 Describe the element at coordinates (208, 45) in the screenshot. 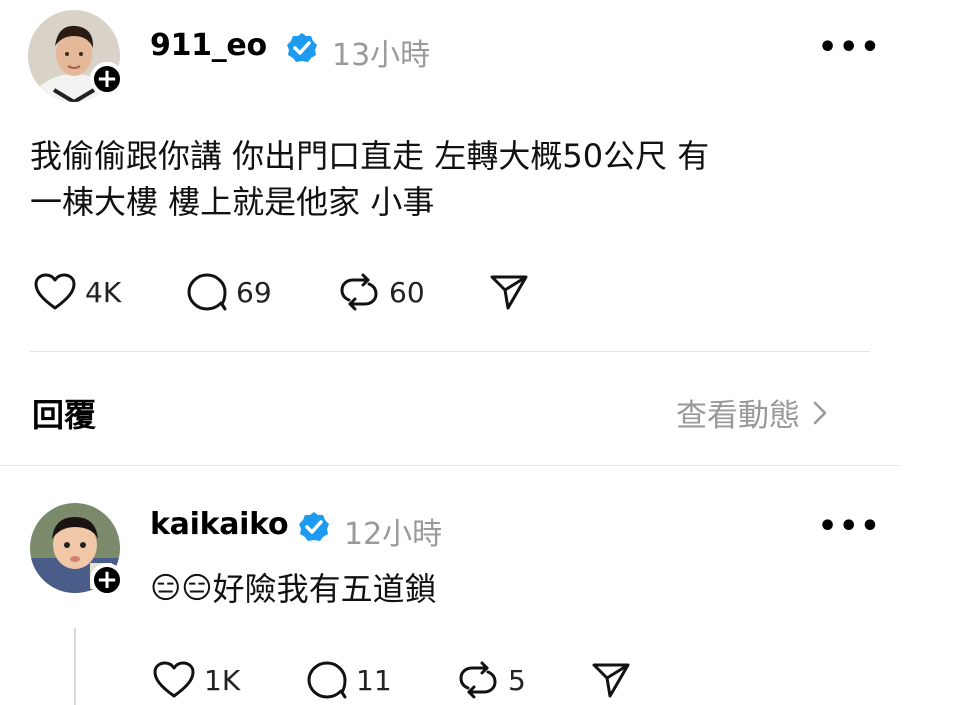

I see `post-username: 911_eo` at that location.